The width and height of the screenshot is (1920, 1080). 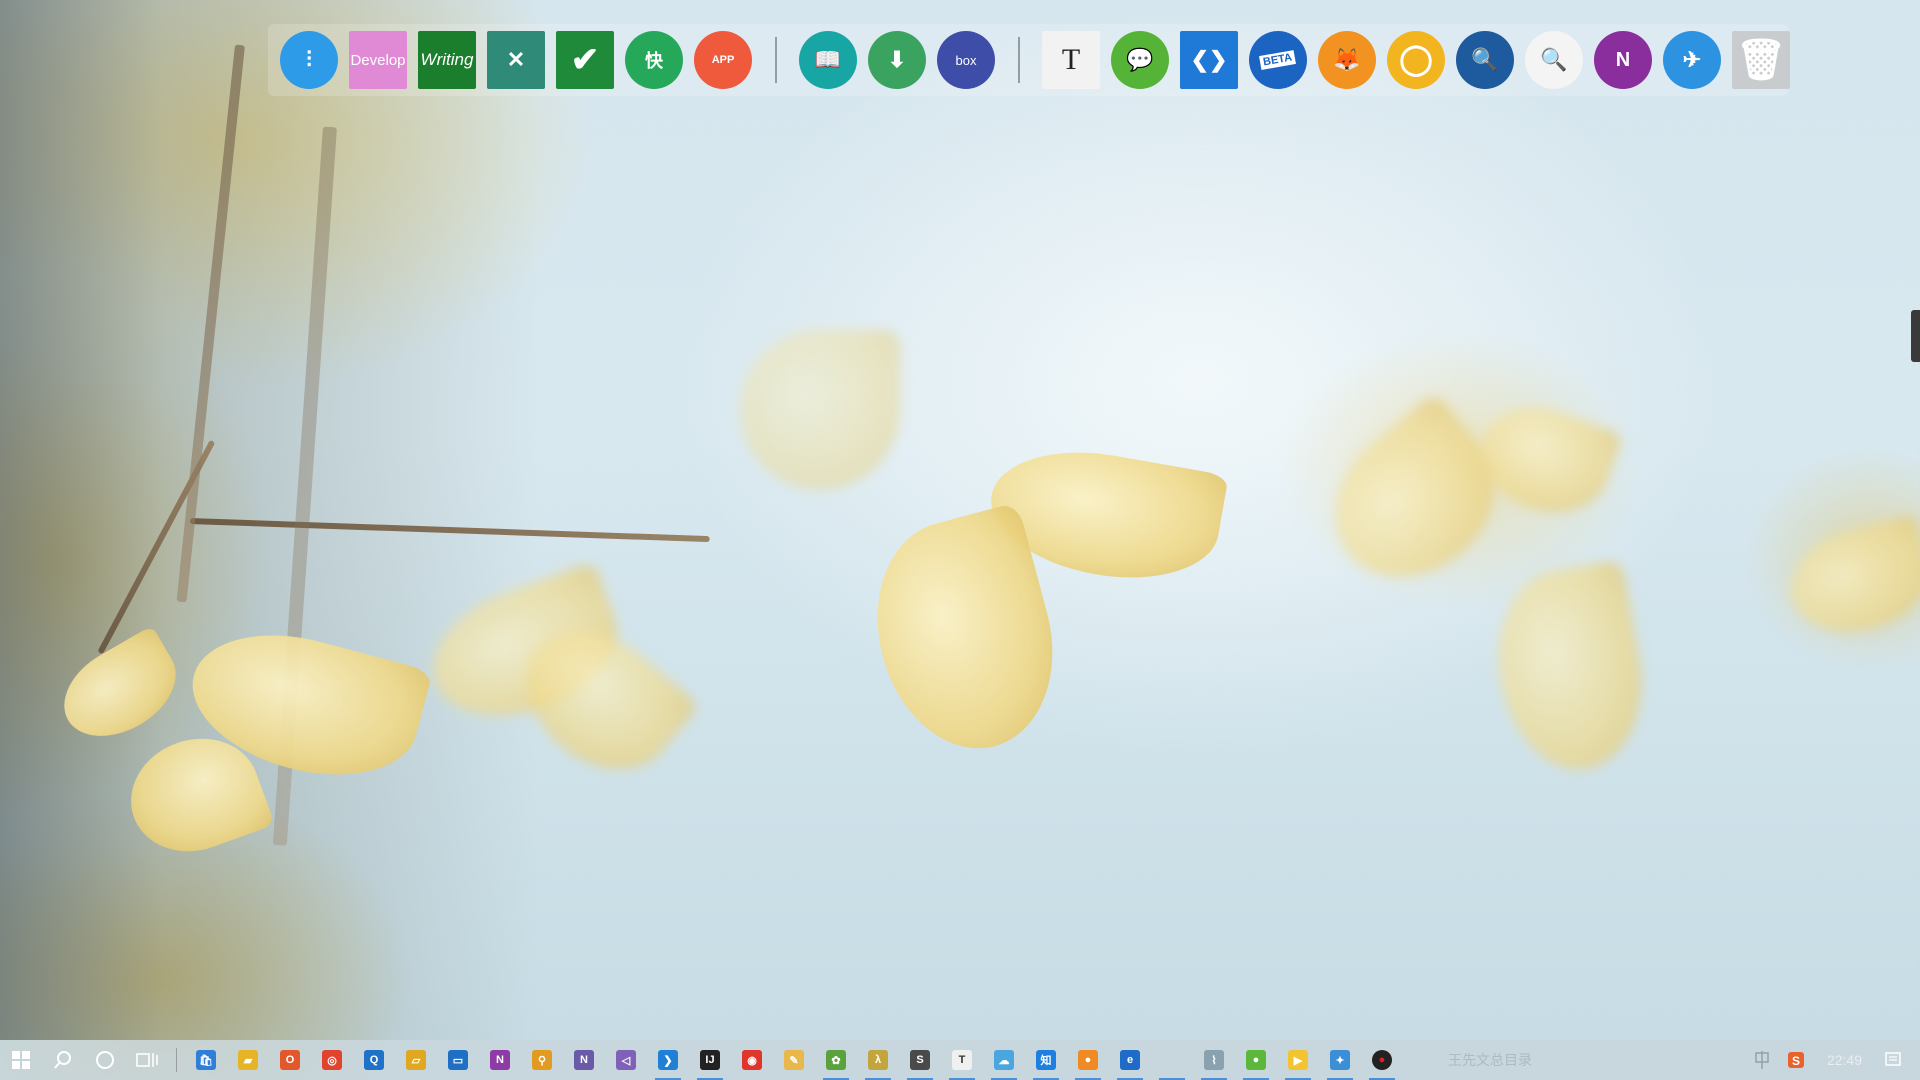 What do you see at coordinates (1416, 60) in the screenshot?
I see `dock-ring-app: ◯` at bounding box center [1416, 60].